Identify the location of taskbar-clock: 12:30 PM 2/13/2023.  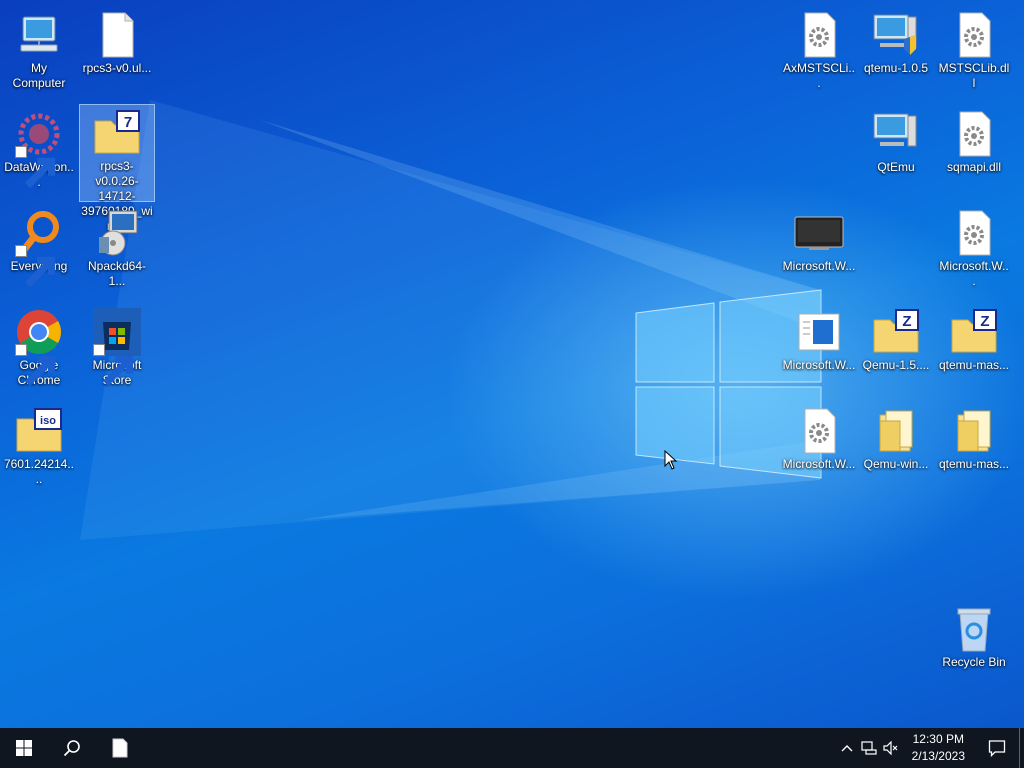
(938, 748).